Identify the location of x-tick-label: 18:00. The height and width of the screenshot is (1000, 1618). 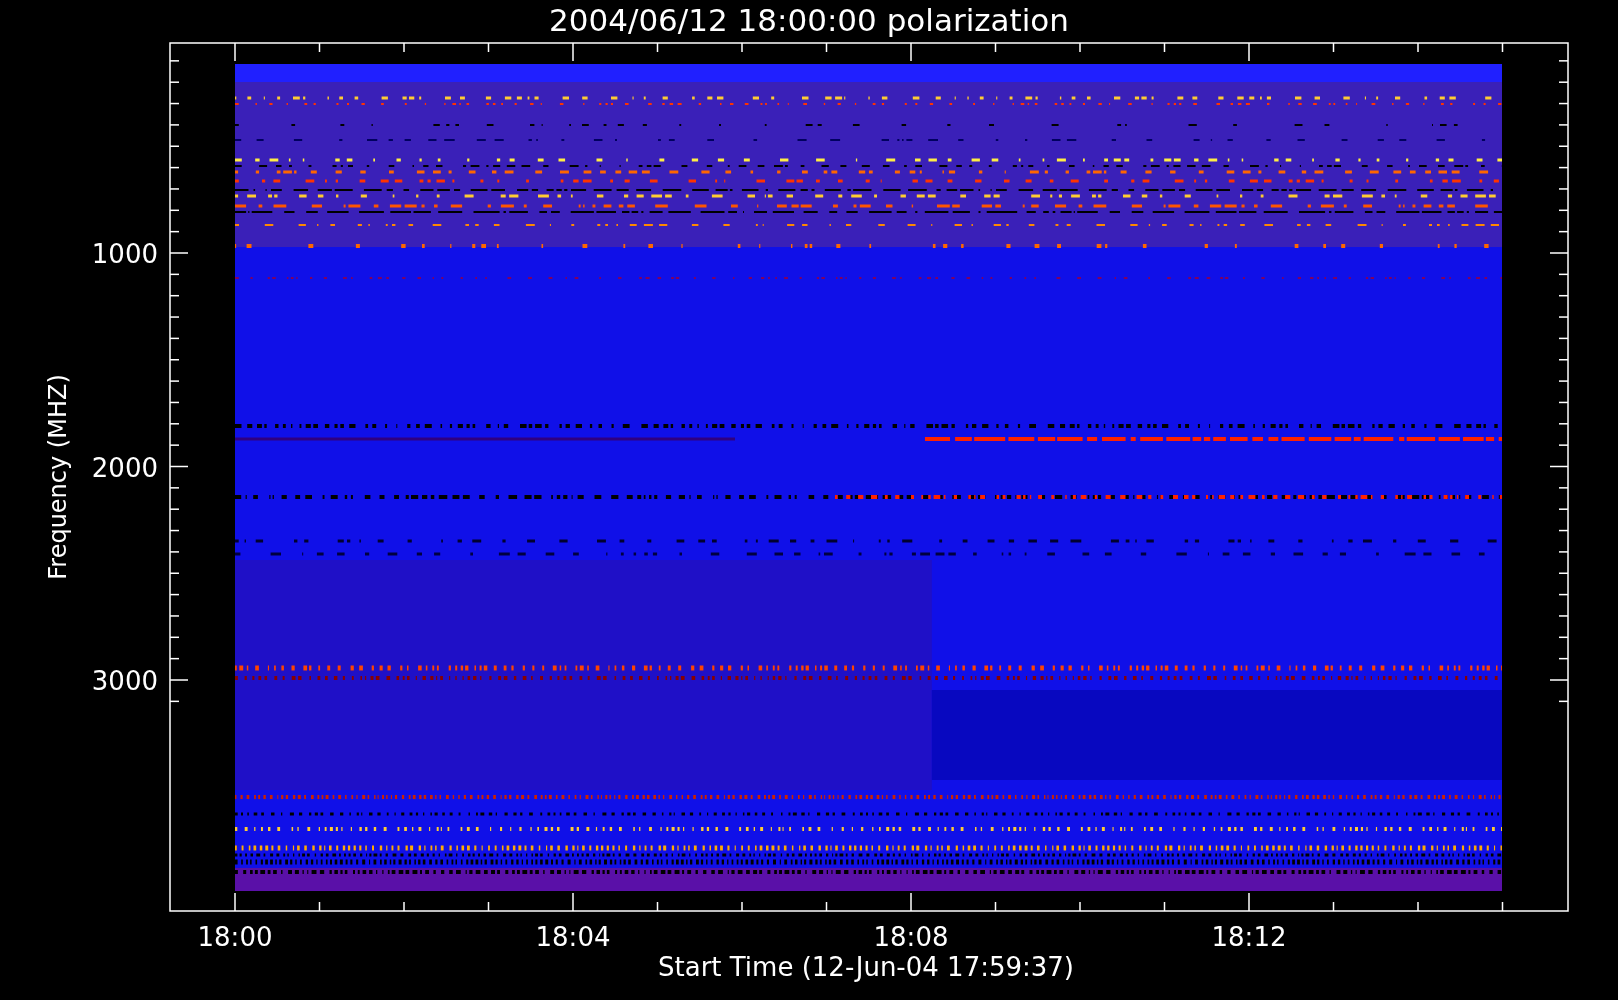
(235, 937).